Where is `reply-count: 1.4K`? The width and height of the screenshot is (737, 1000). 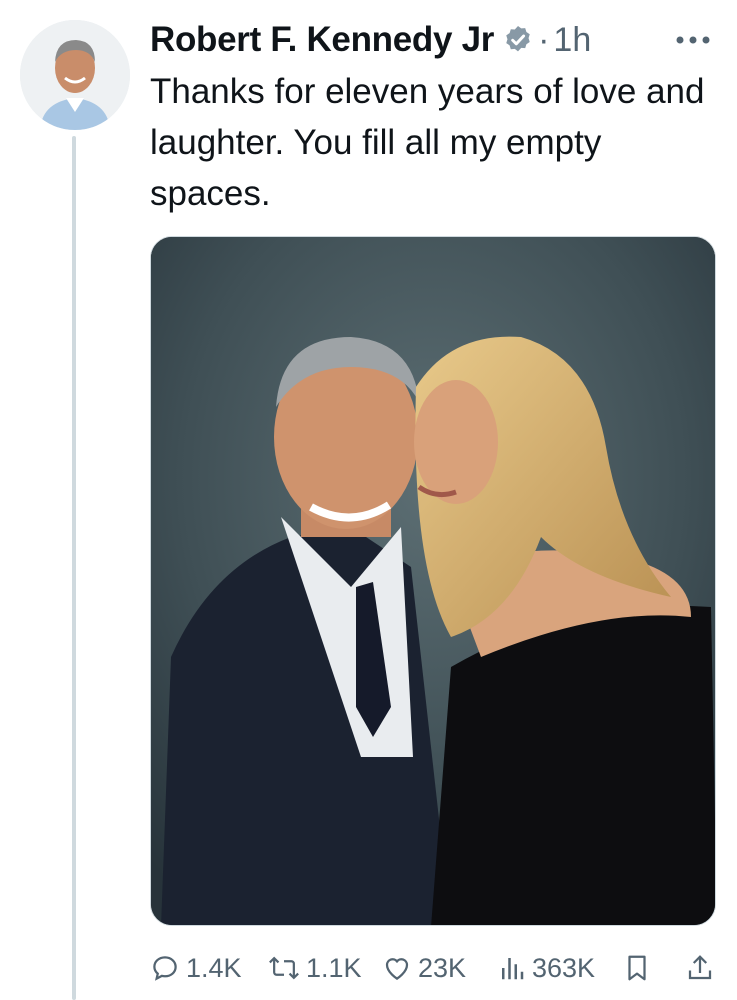 reply-count: 1.4K is located at coordinates (214, 967).